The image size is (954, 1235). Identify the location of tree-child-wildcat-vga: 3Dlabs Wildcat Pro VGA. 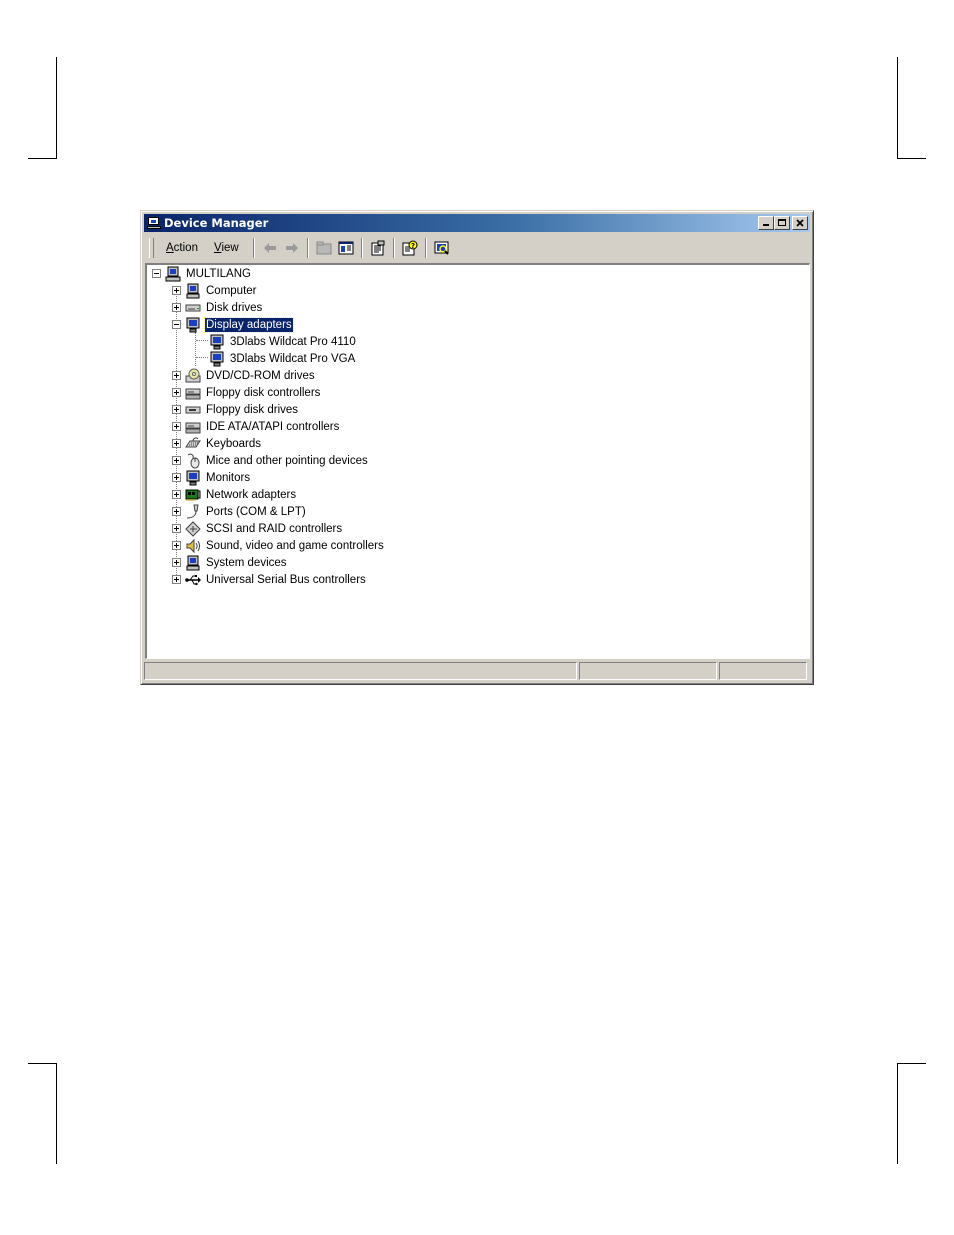
(282, 358).